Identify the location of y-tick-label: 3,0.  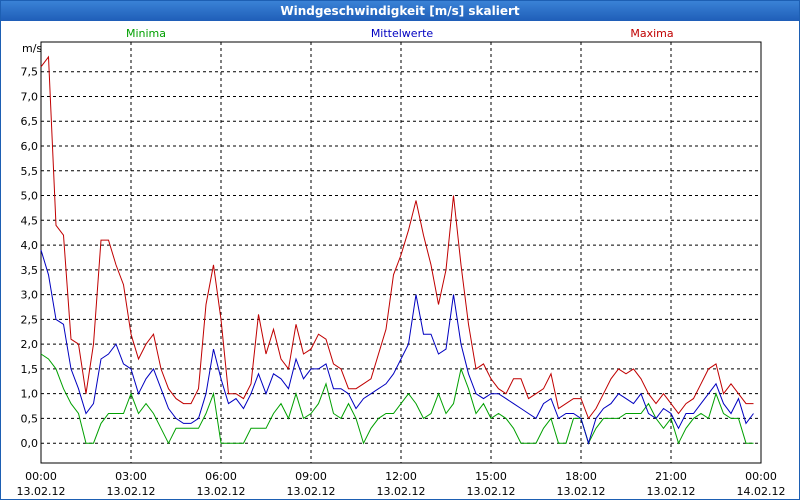
(30, 295).